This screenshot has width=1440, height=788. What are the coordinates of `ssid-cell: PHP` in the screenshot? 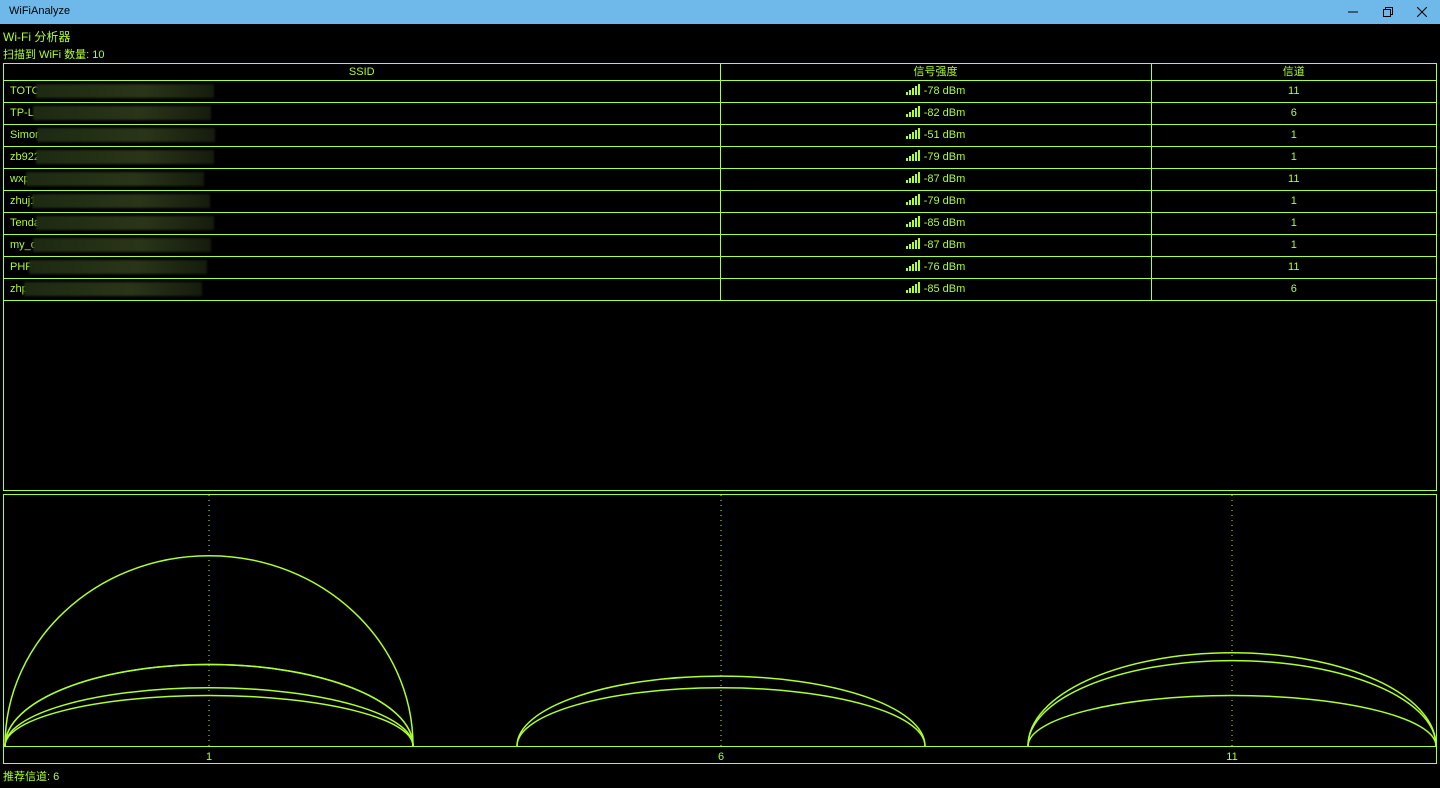 It's located at (362, 267).